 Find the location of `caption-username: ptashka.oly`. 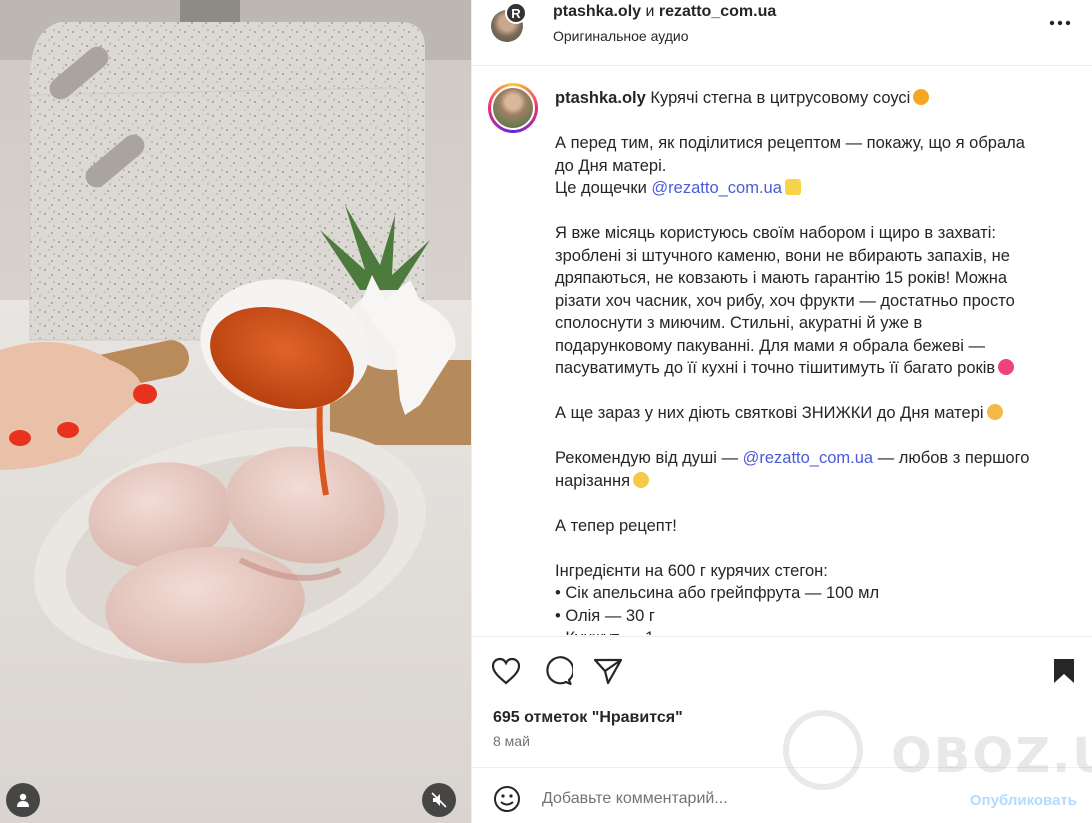

caption-username: ptashka.oly is located at coordinates (600, 98).